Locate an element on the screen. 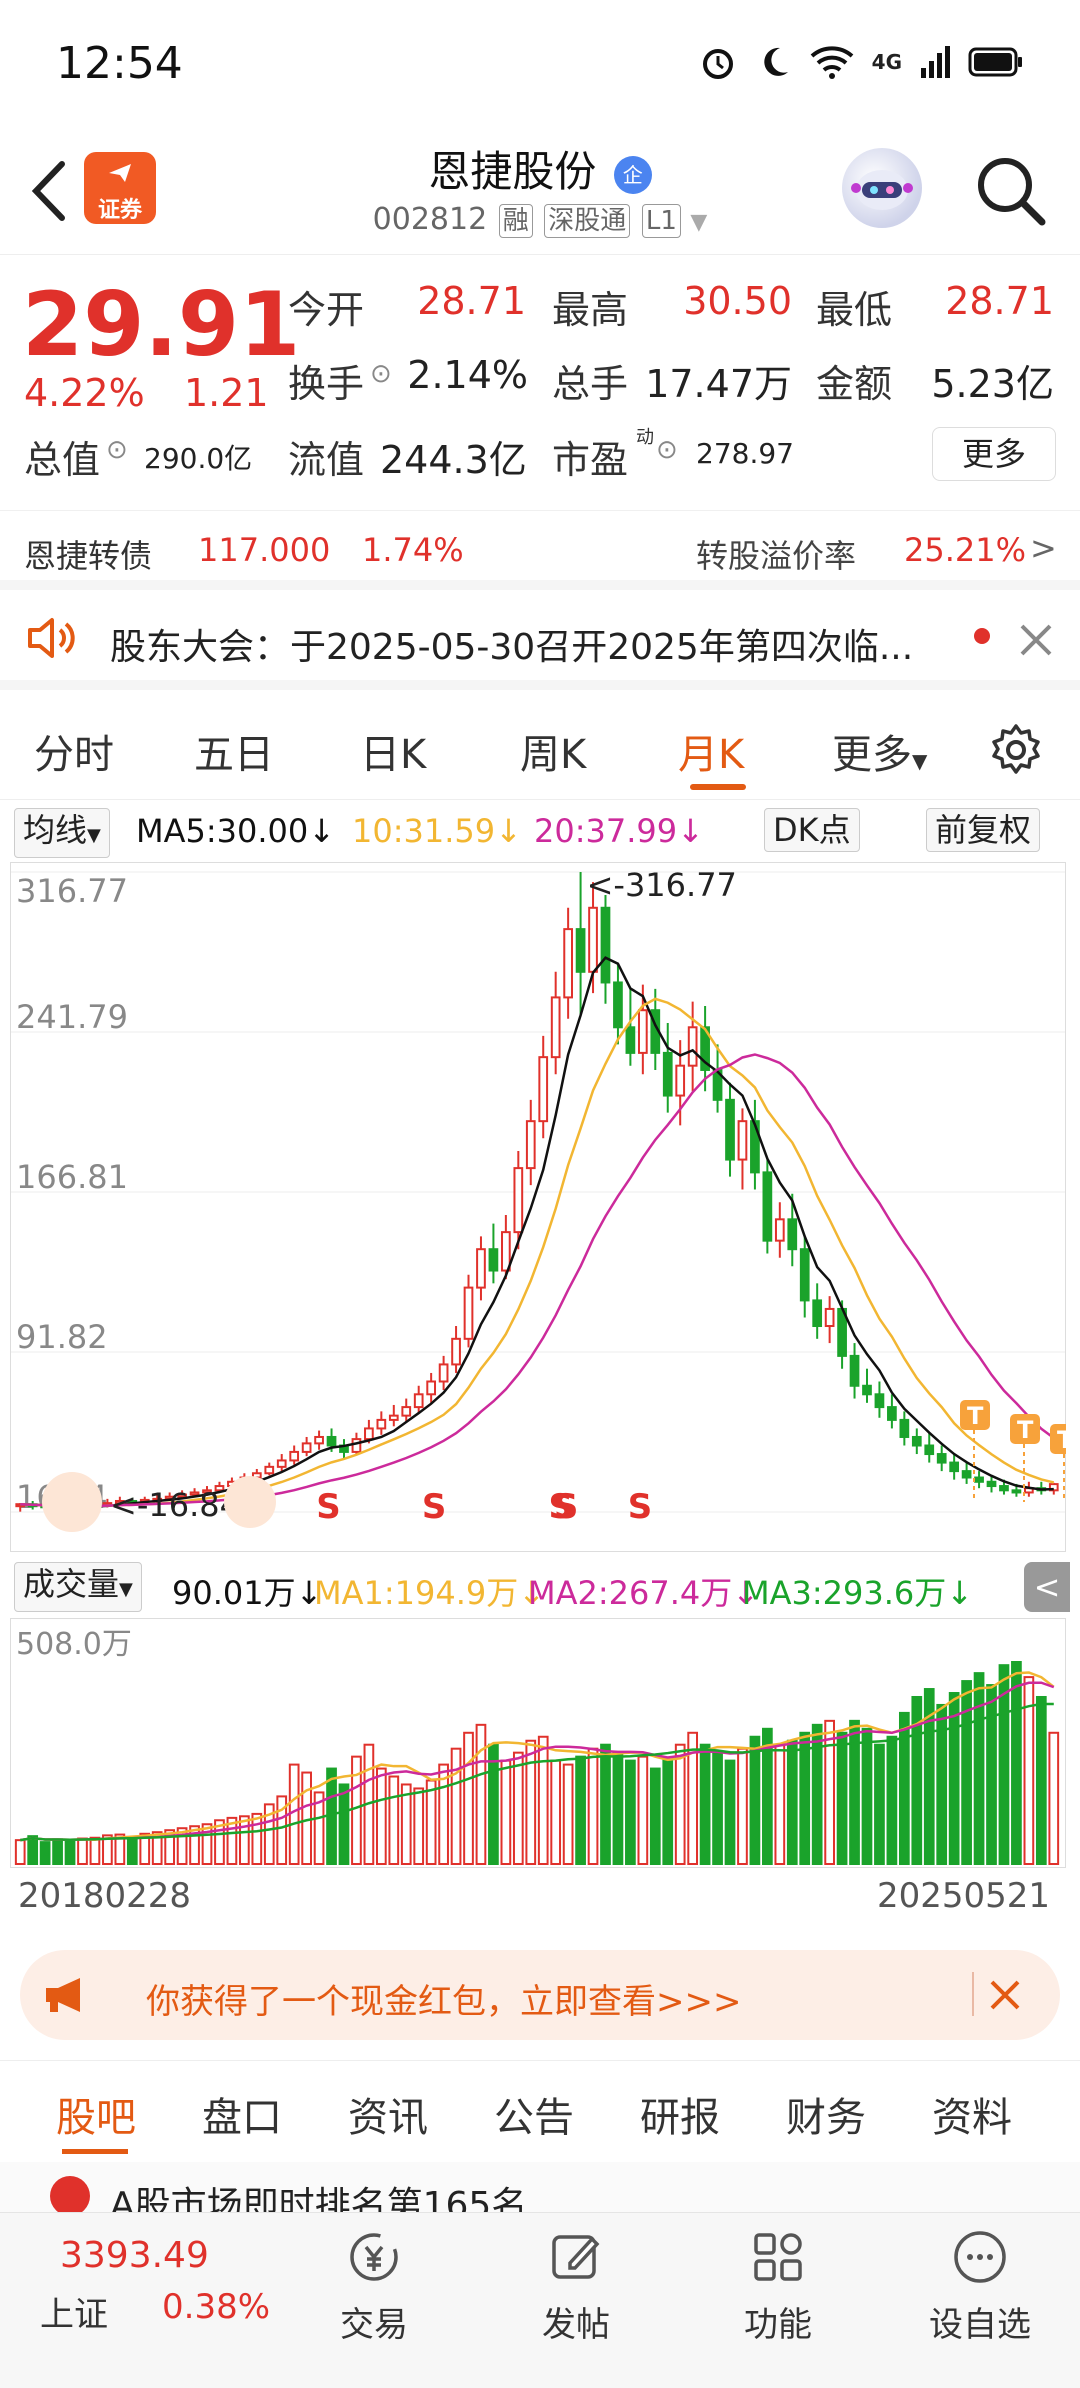 This screenshot has height=2388, width=1080. y-tick-label: 91.82 is located at coordinates (62, 1337).